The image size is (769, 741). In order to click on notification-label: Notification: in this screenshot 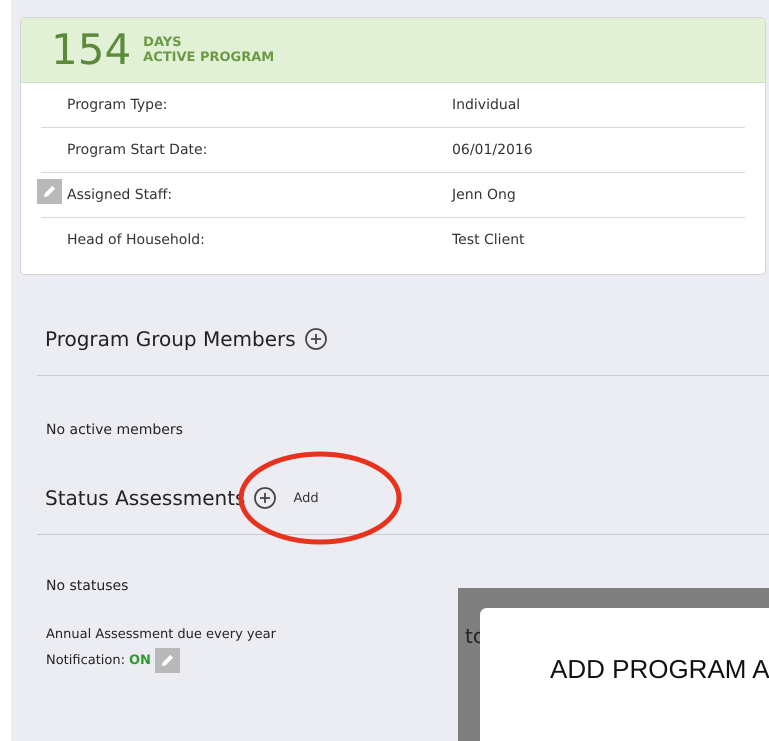, I will do `click(85, 660)`.